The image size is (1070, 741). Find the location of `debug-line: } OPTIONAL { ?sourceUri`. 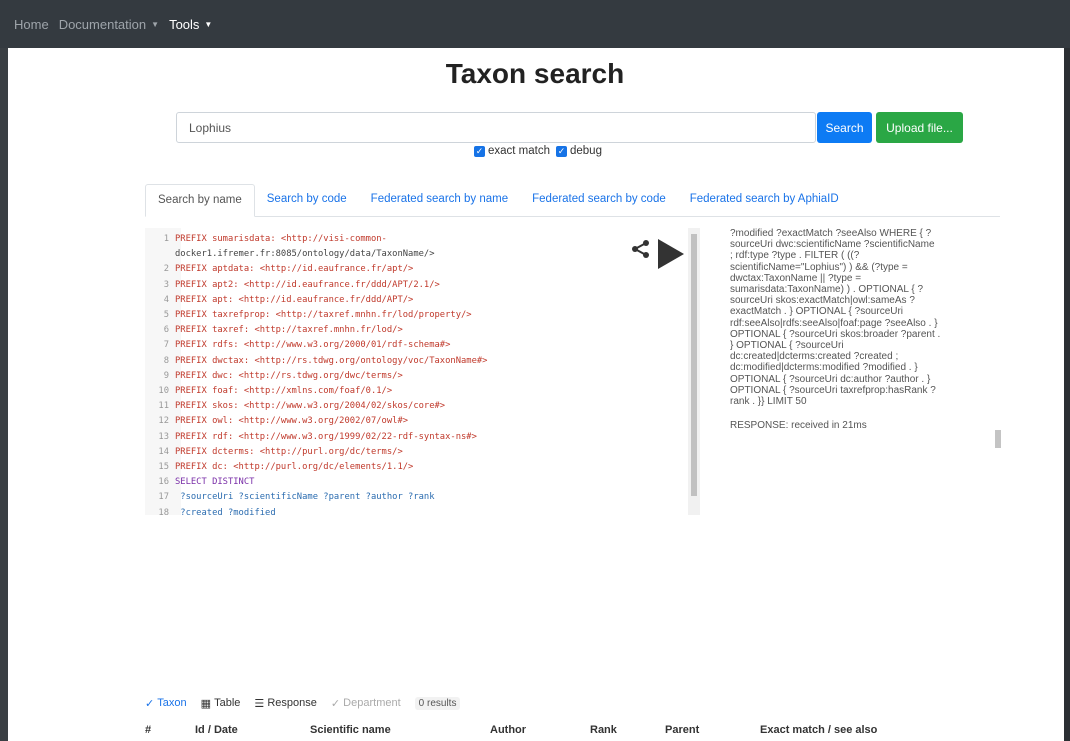

debug-line: } OPTIONAL { ?sourceUri is located at coordinates (787, 346).